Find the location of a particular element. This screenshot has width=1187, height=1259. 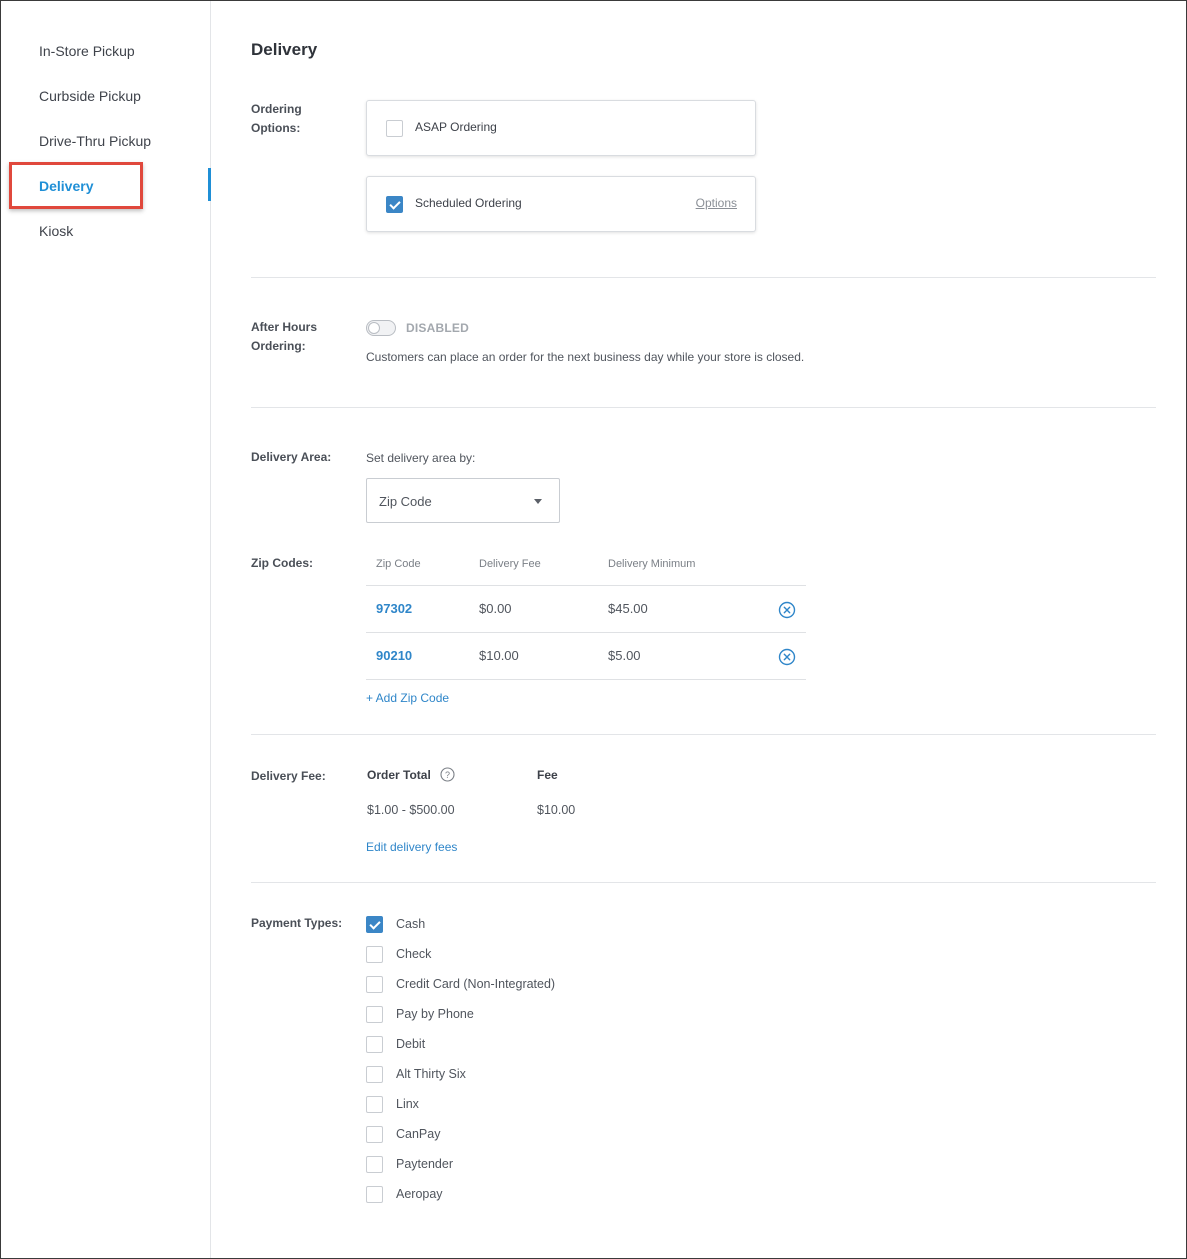

scheduled-ordering-card: Scheduled Ordering Options is located at coordinates (561, 204).